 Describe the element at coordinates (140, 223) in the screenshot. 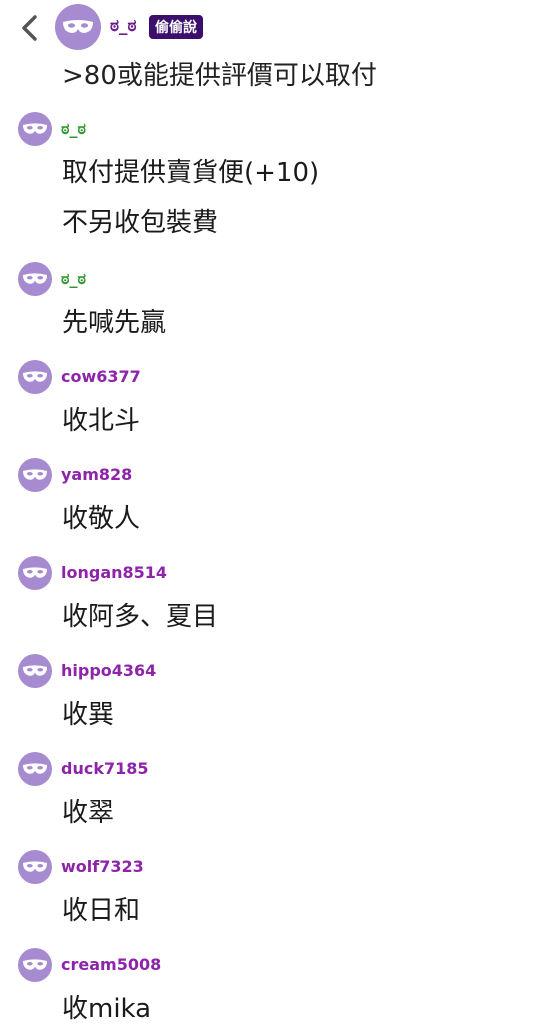

I see `comment-text: 不另收包裝費` at that location.